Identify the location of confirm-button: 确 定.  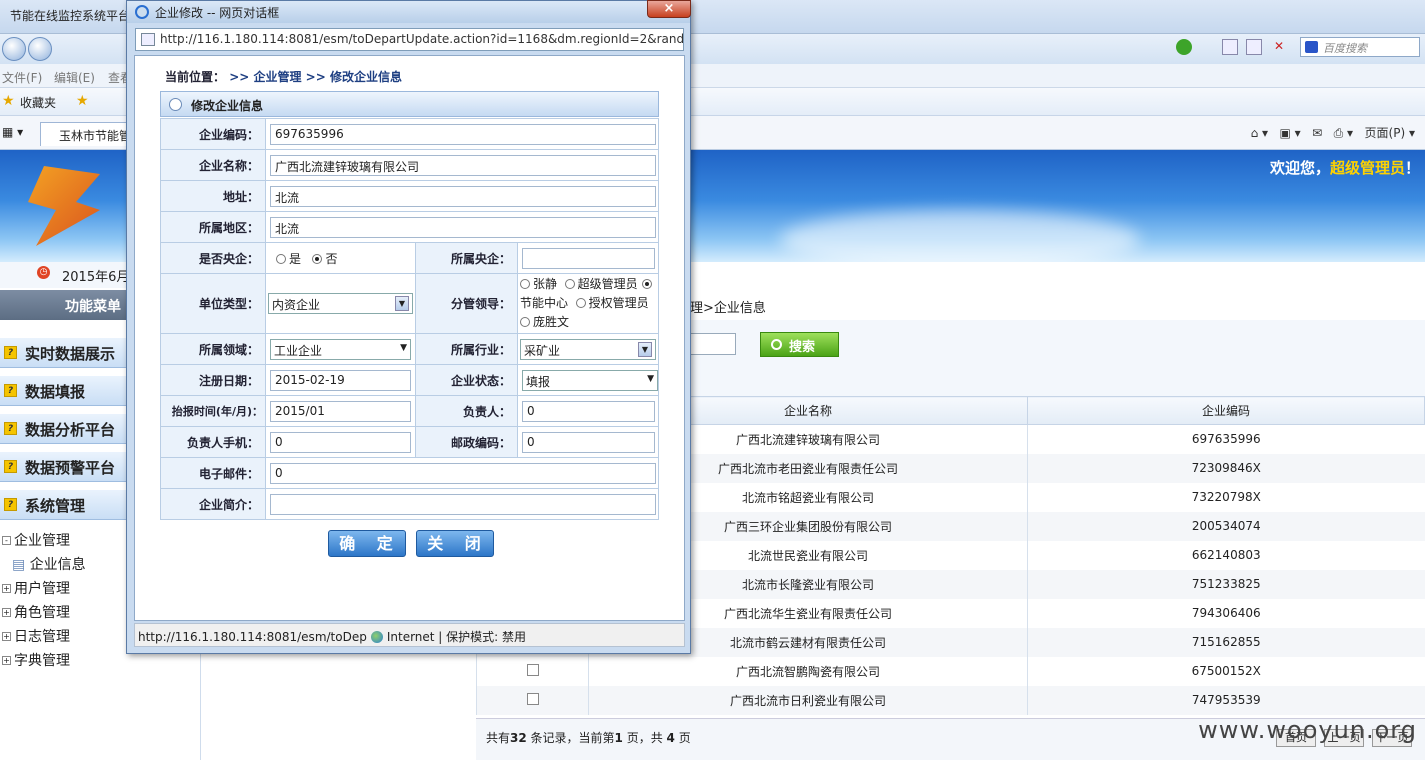
(367, 543).